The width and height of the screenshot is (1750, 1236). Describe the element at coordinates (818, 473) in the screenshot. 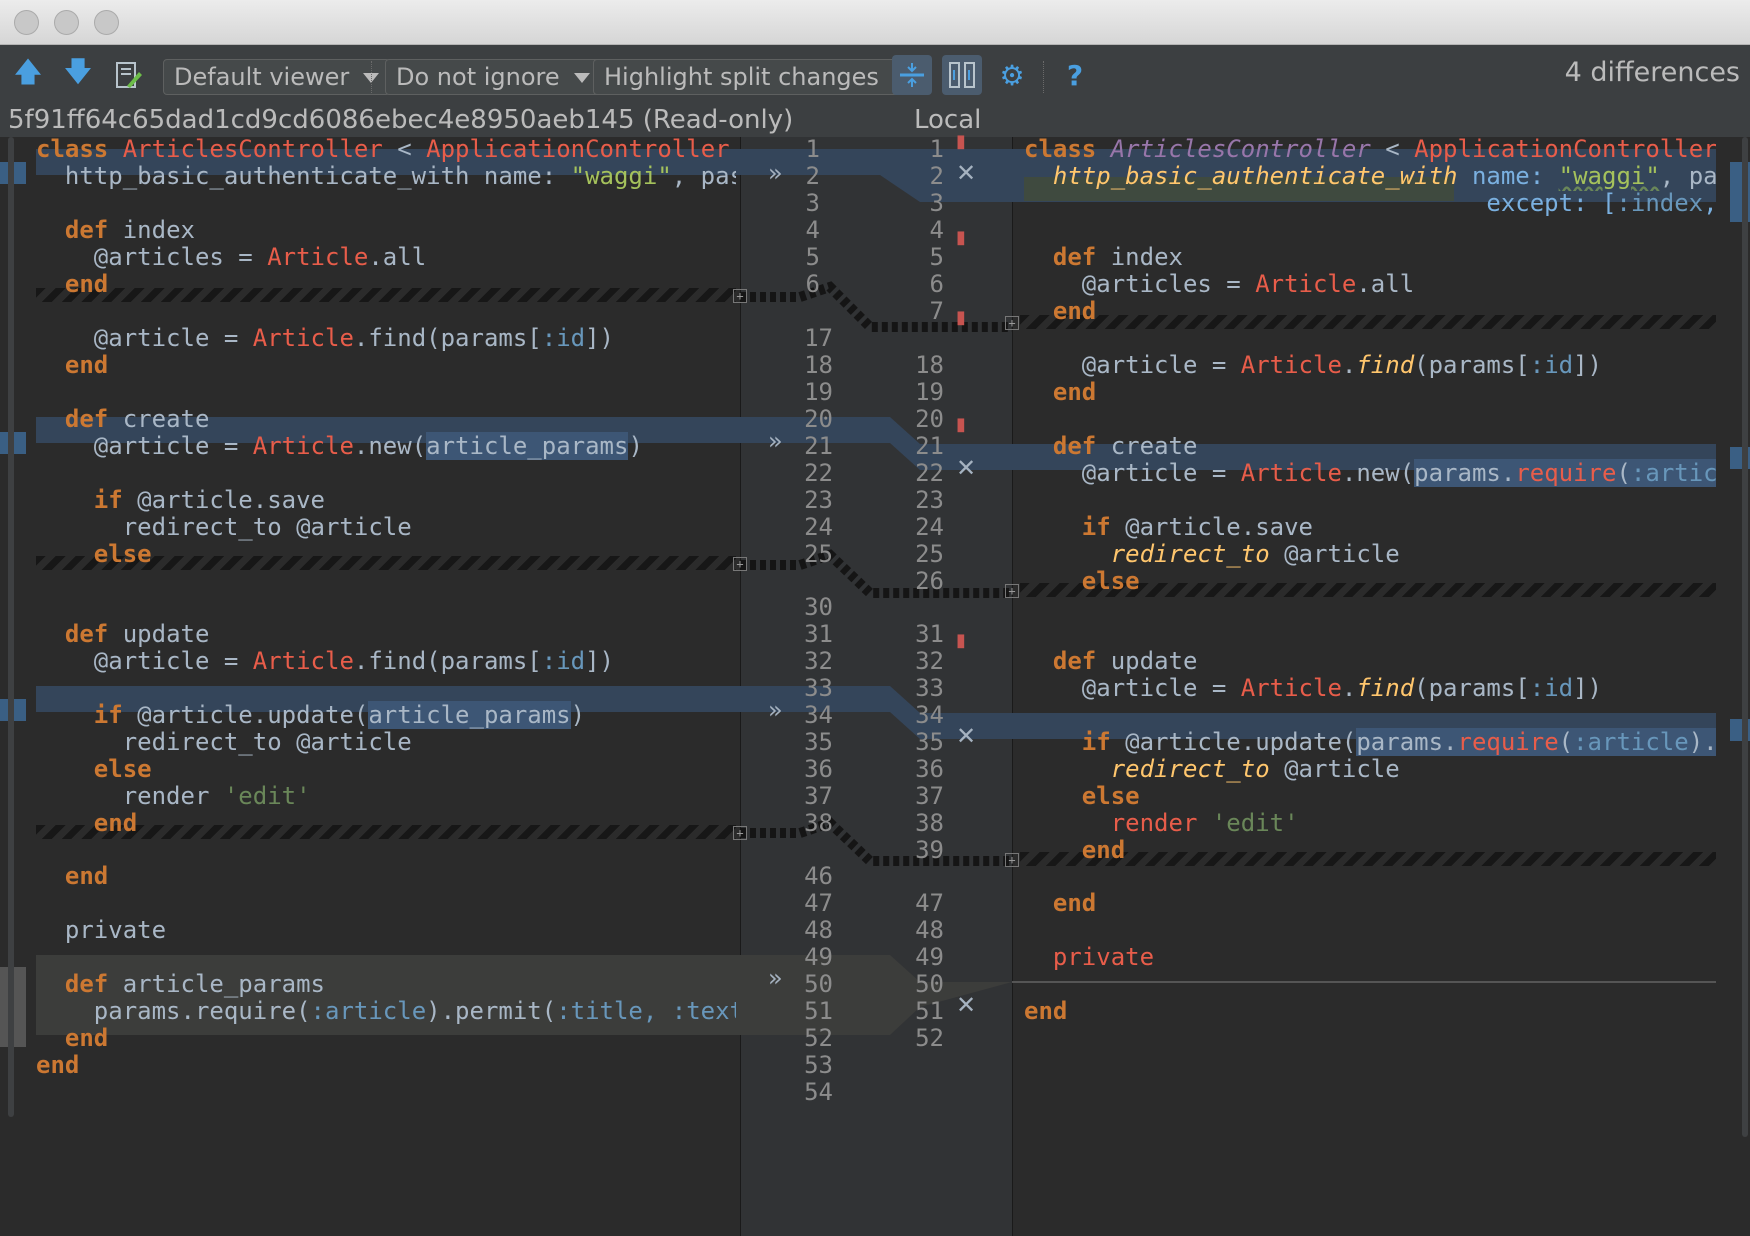

I see `line-number: 22` at that location.